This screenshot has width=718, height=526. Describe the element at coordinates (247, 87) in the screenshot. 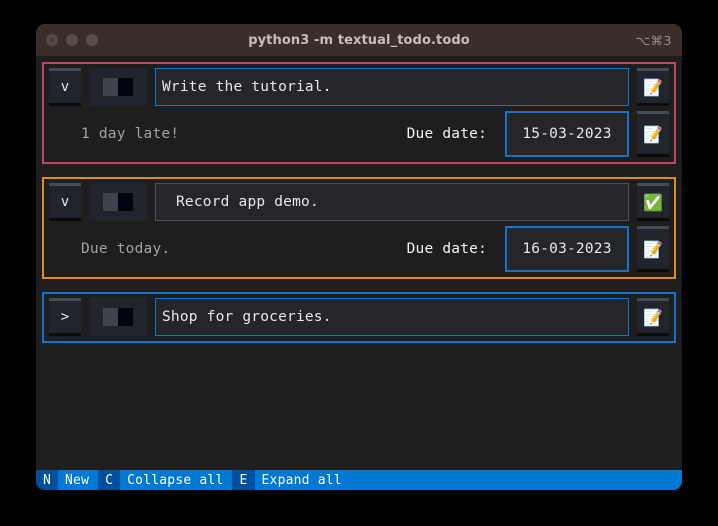

I see `todo-description-text: Write the tutorial.` at that location.